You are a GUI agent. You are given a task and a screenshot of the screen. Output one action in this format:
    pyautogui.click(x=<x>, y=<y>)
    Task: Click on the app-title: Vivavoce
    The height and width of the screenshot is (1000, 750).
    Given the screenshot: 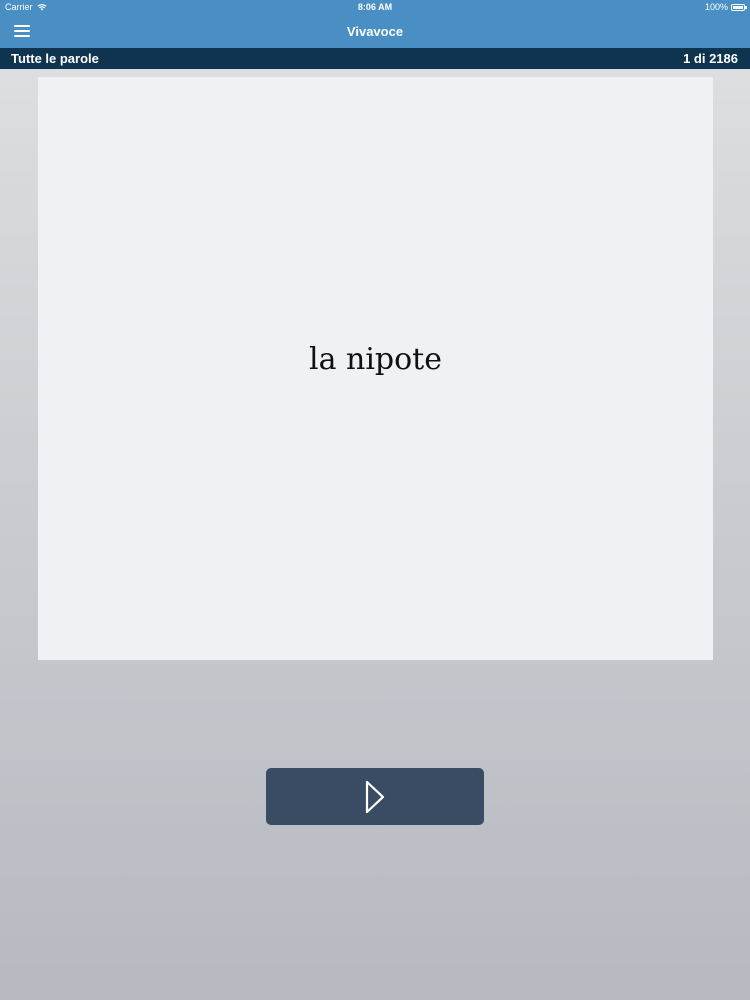 What is the action you would take?
    pyautogui.click(x=375, y=31)
    